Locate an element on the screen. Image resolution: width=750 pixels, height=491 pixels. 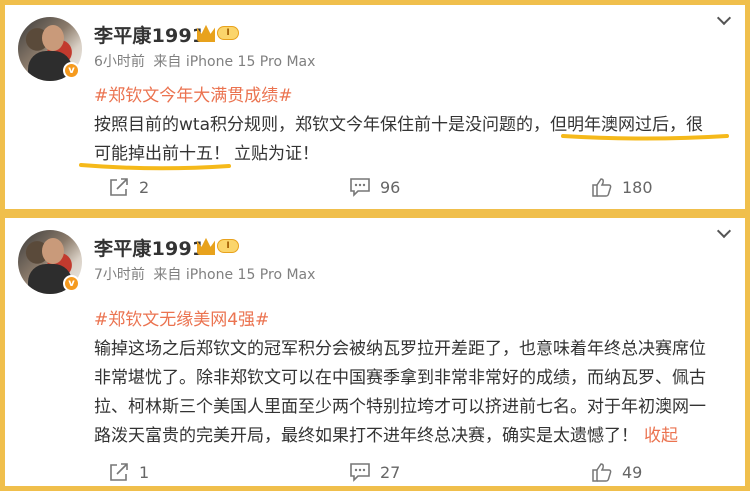
post-meta: 7小时前 来自 iPhone 15 Pro Max is located at coordinates (204, 274).